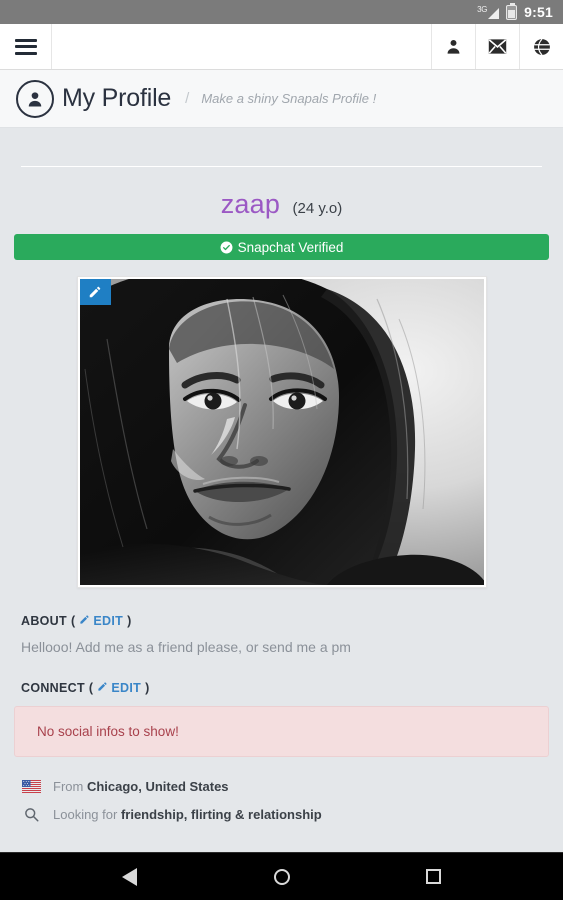 The height and width of the screenshot is (900, 563). I want to click on edit-photo-button, so click(95, 292).